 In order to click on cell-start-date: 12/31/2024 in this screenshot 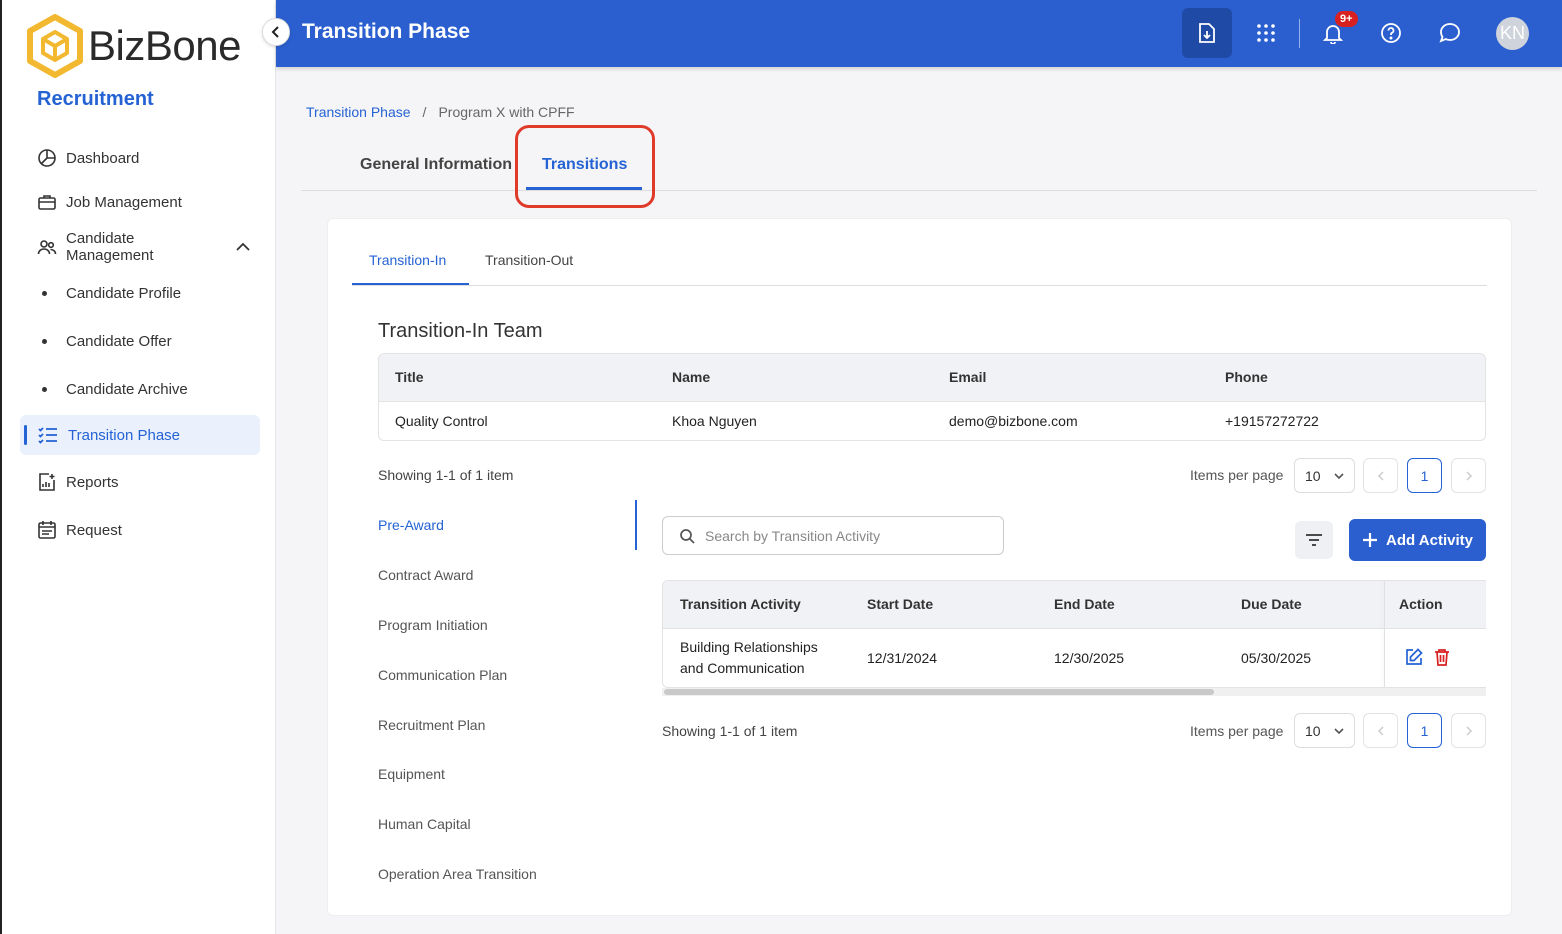, I will do `click(902, 658)`.